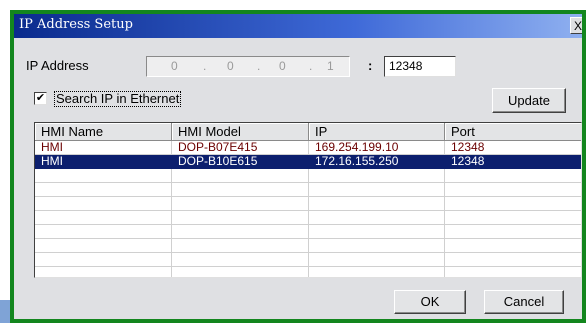 The height and width of the screenshot is (323, 586). I want to click on port-input: 12348, so click(420, 66).